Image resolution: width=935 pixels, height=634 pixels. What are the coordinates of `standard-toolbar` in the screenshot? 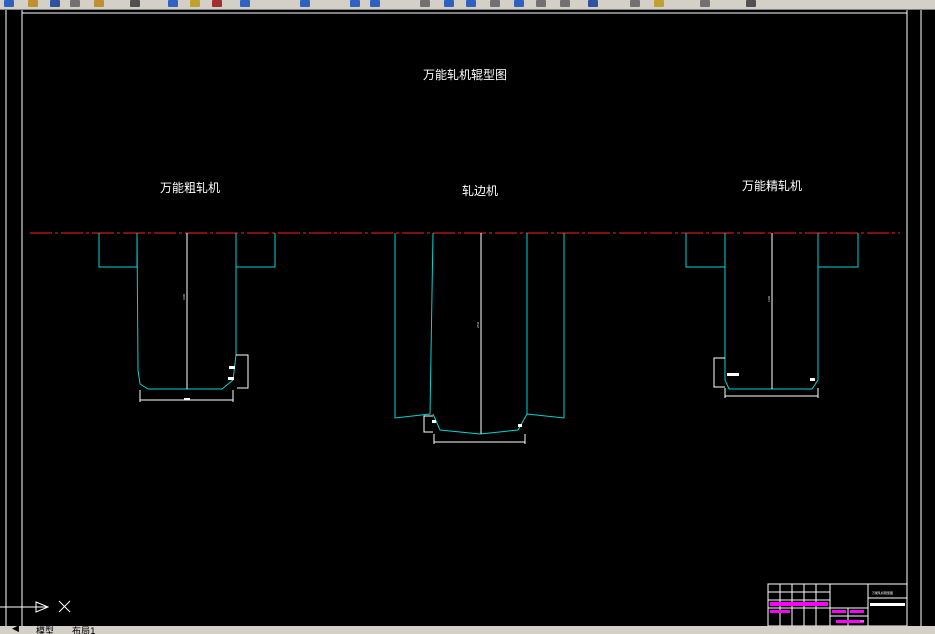 It's located at (467, 5).